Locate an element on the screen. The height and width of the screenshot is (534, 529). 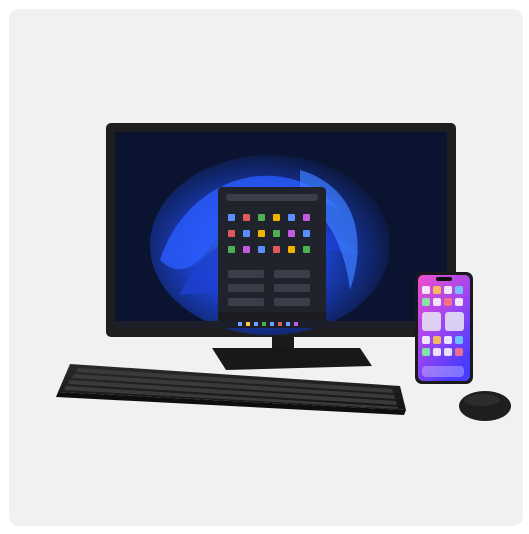
mouse is located at coordinates (485, 406).